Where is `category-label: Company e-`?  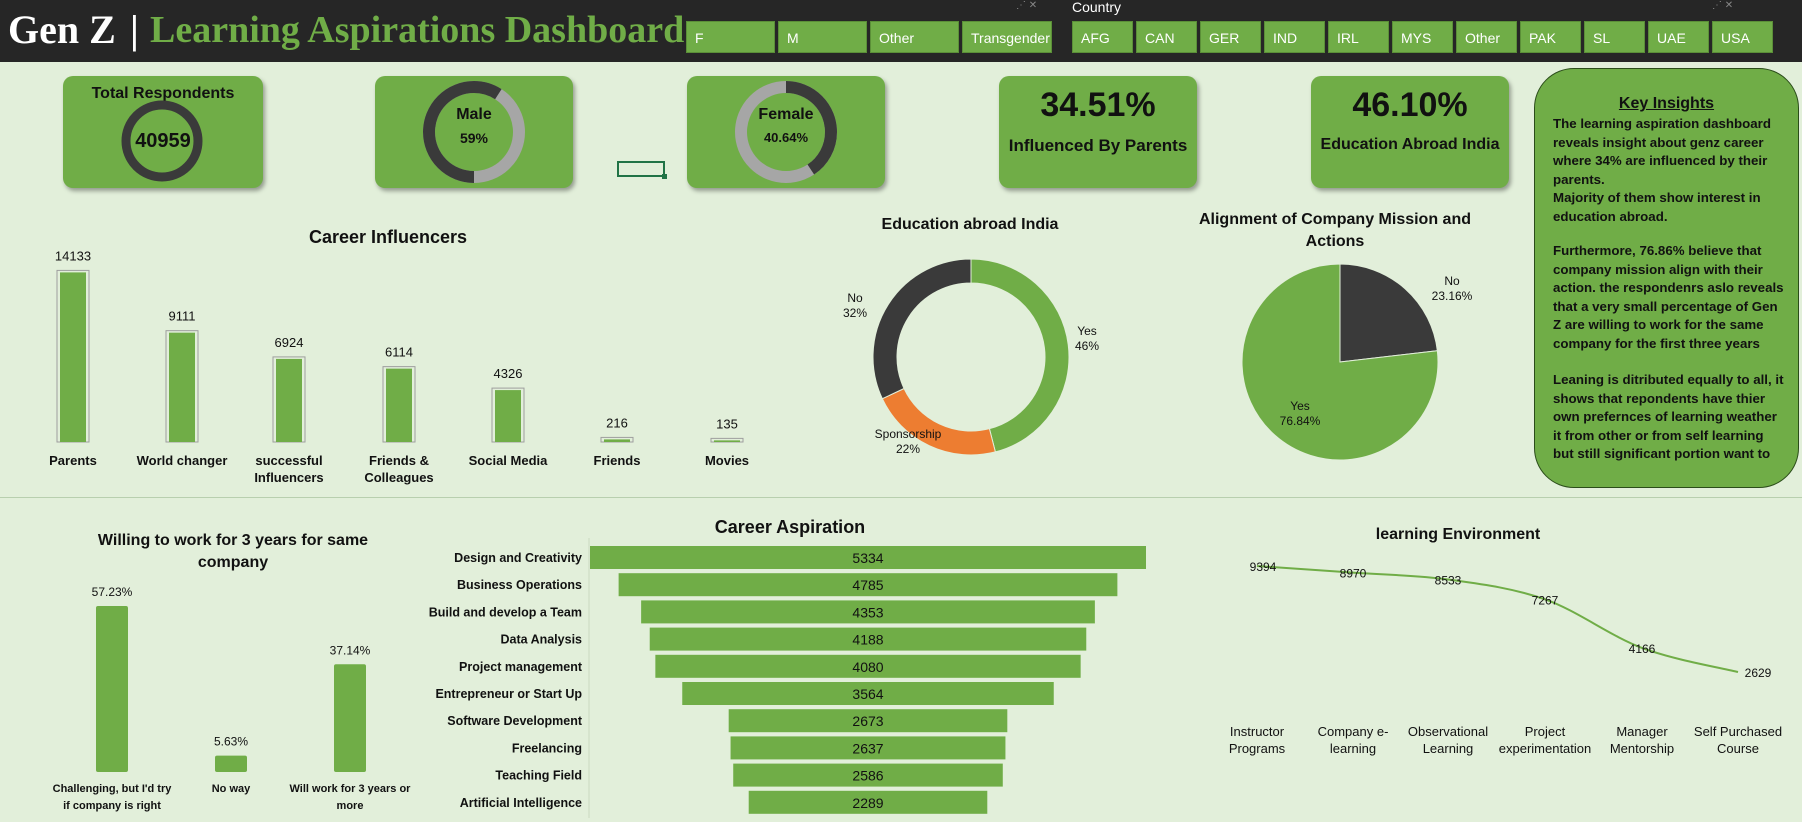
category-label: Company e- is located at coordinates (1353, 731).